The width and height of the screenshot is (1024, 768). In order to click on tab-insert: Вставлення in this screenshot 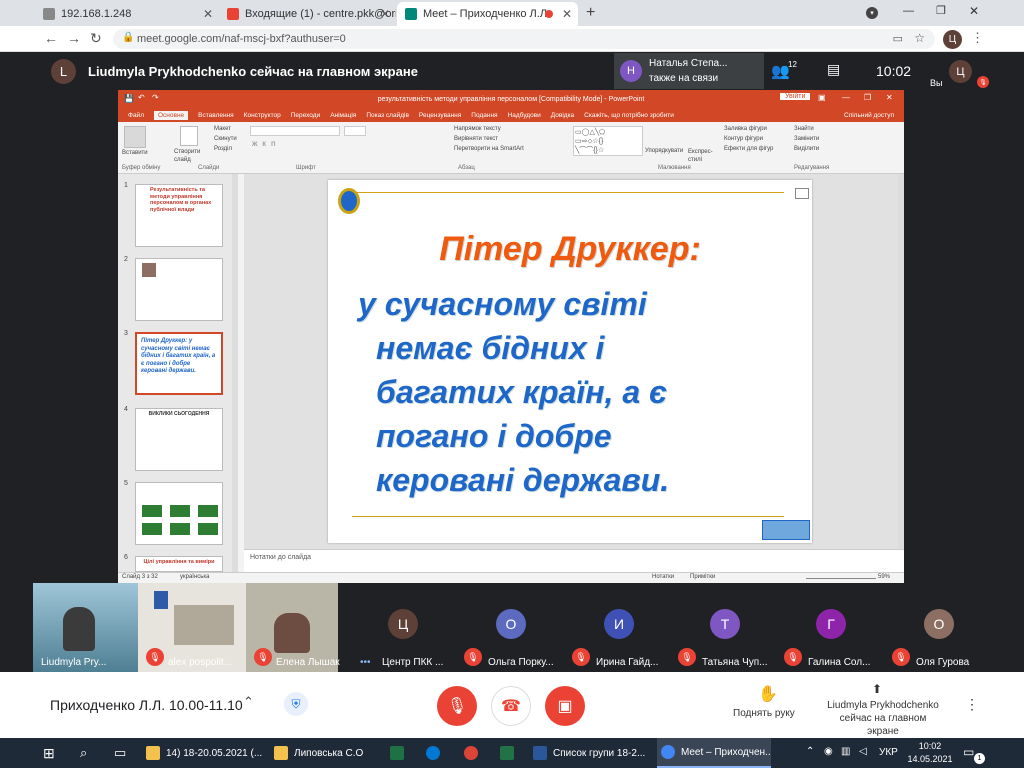, I will do `click(216, 115)`.